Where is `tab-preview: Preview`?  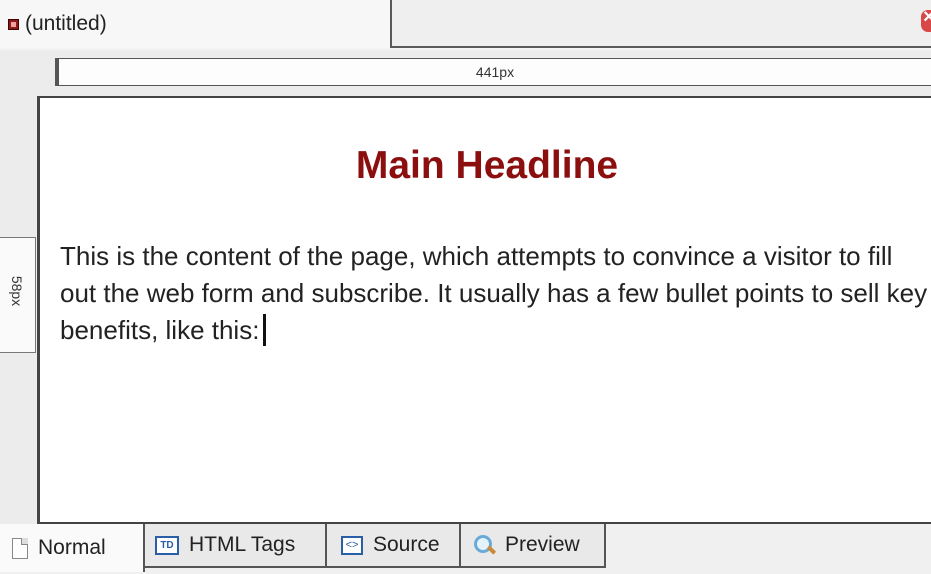 tab-preview: Preview is located at coordinates (533, 546).